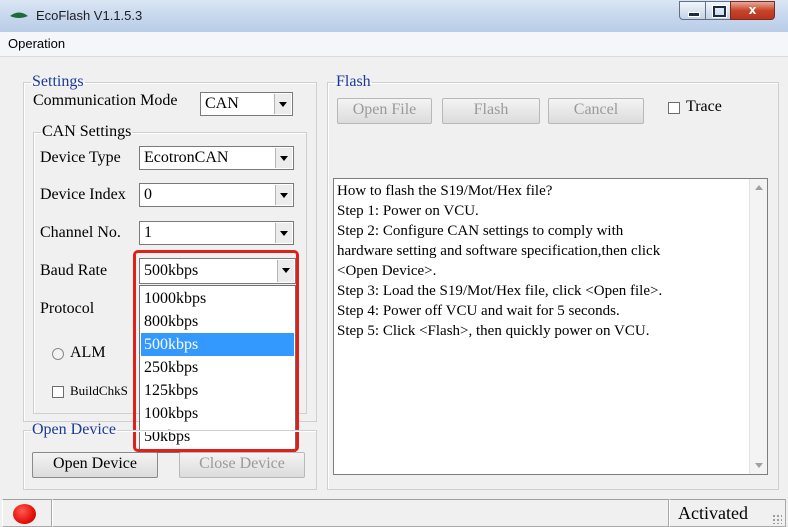 The width and height of the screenshot is (788, 527). What do you see at coordinates (217, 321) in the screenshot?
I see `baud-option: 800kbps` at bounding box center [217, 321].